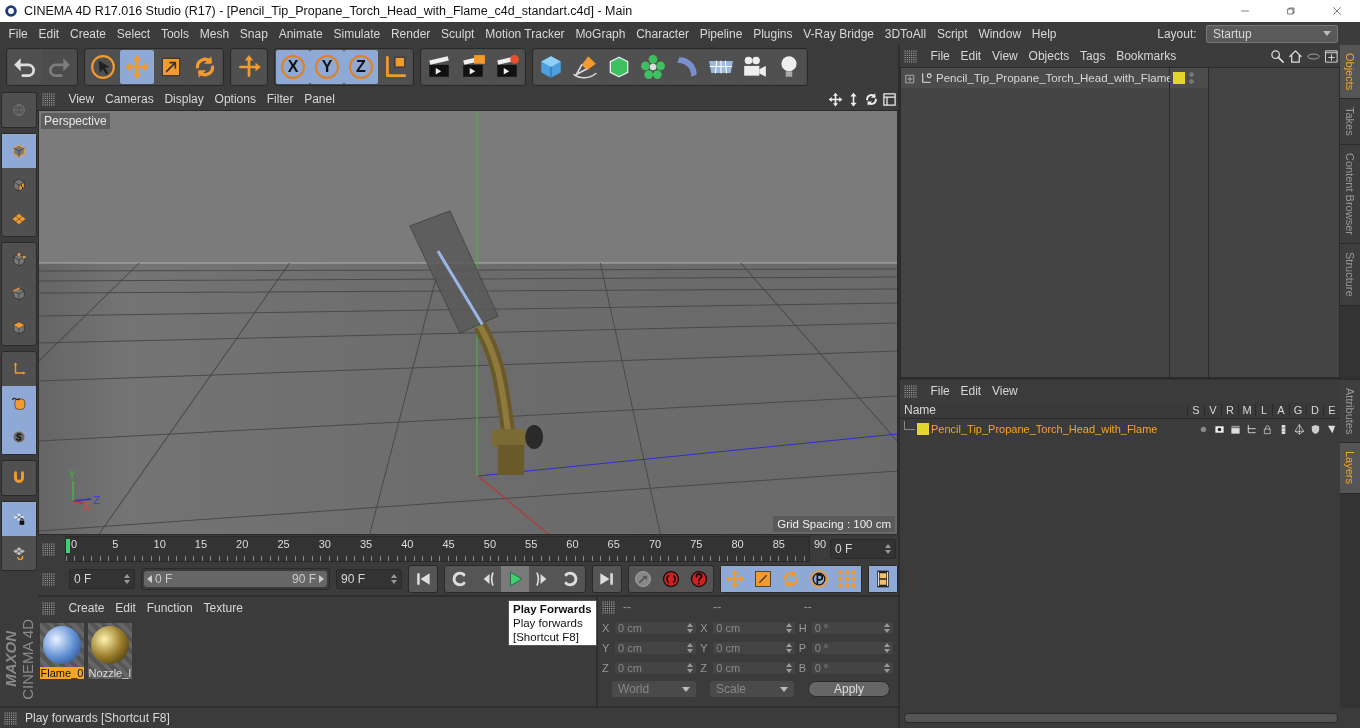 The image size is (1360, 728). Describe the element at coordinates (1191, 78) in the screenshot. I see `visibility-dots-icon` at that location.